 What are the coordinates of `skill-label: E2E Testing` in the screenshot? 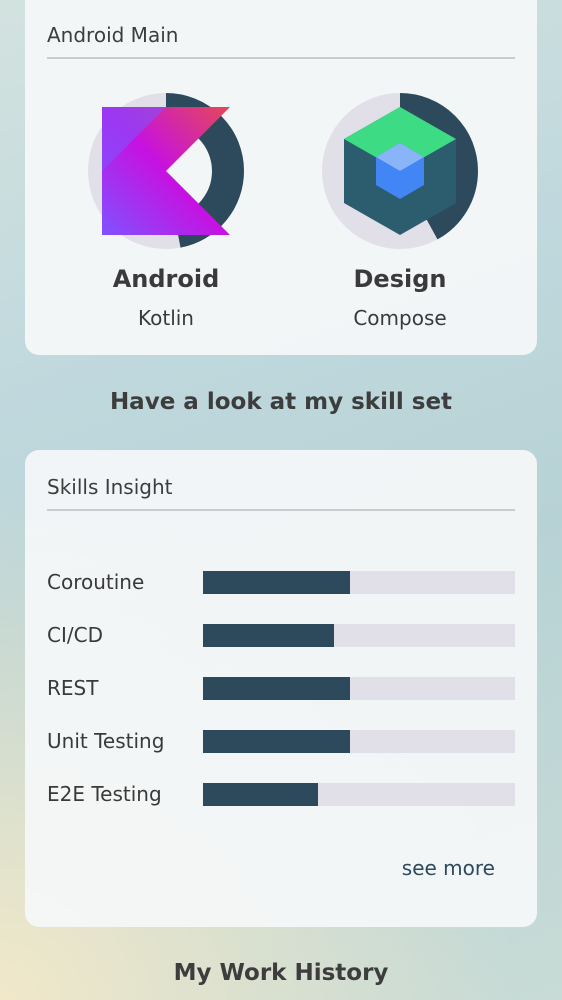 It's located at (104, 794).